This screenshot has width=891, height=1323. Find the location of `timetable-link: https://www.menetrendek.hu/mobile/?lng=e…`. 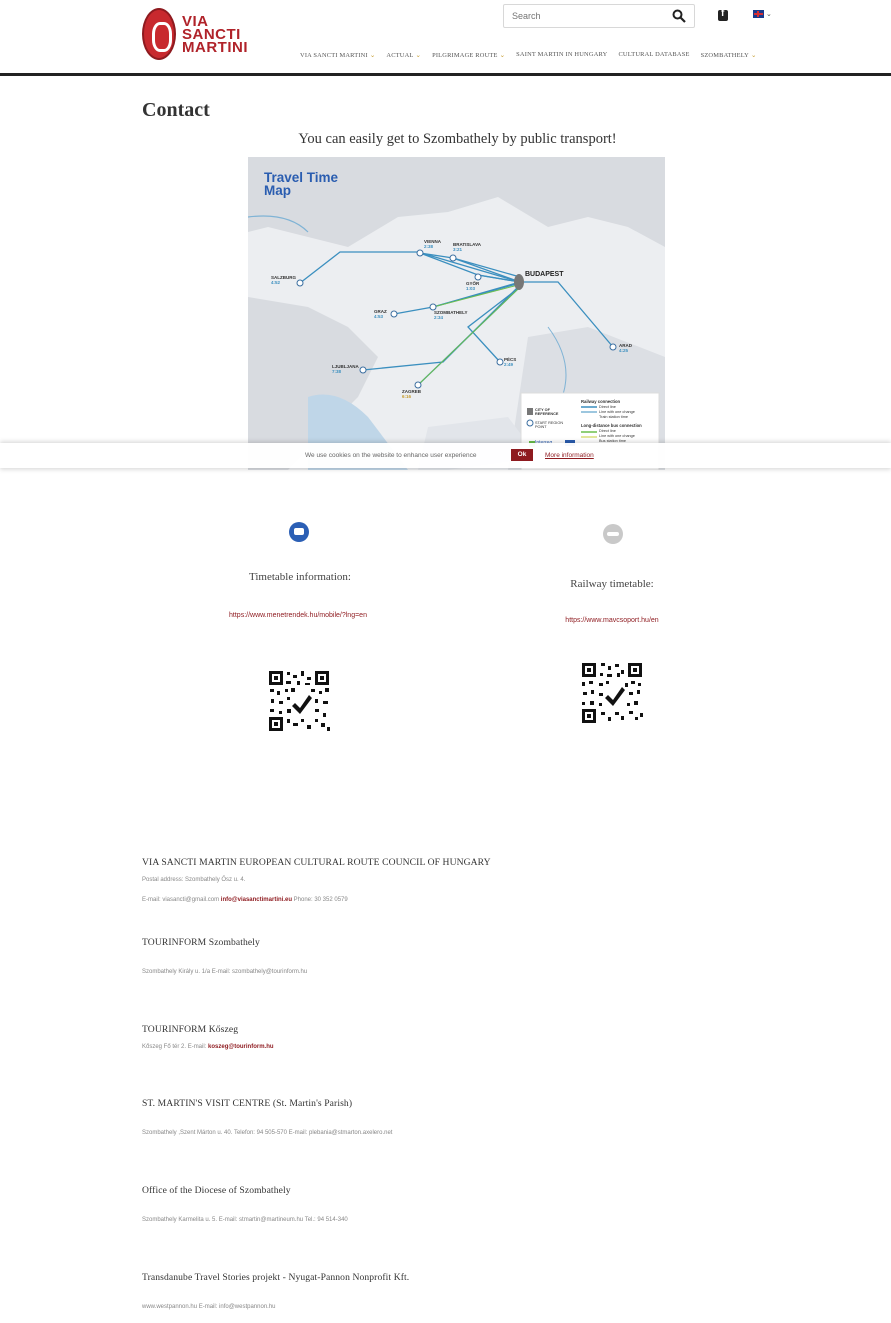

timetable-link: https://www.menetrendek.hu/mobile/?lng=e… is located at coordinates (298, 615).